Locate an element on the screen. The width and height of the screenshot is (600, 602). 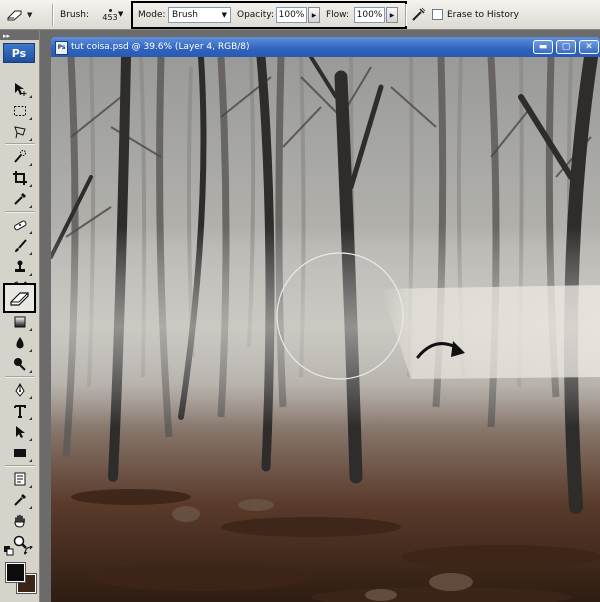
crop-icon is located at coordinates (20, 178).